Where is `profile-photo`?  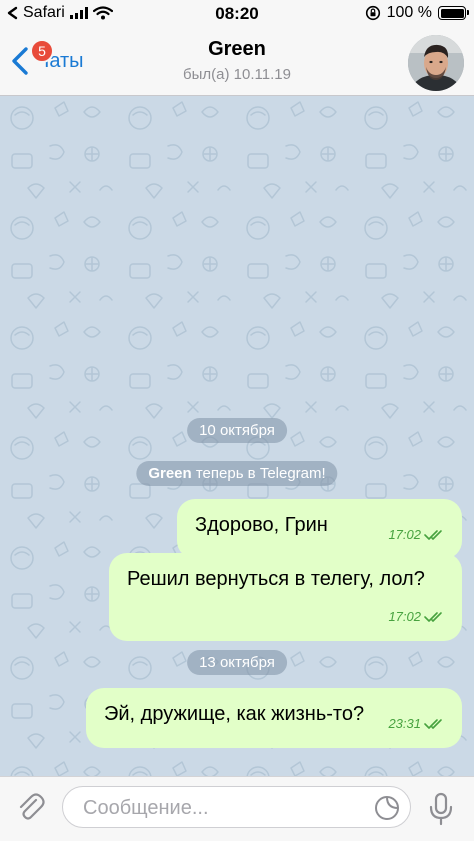
profile-photo is located at coordinates (436, 63).